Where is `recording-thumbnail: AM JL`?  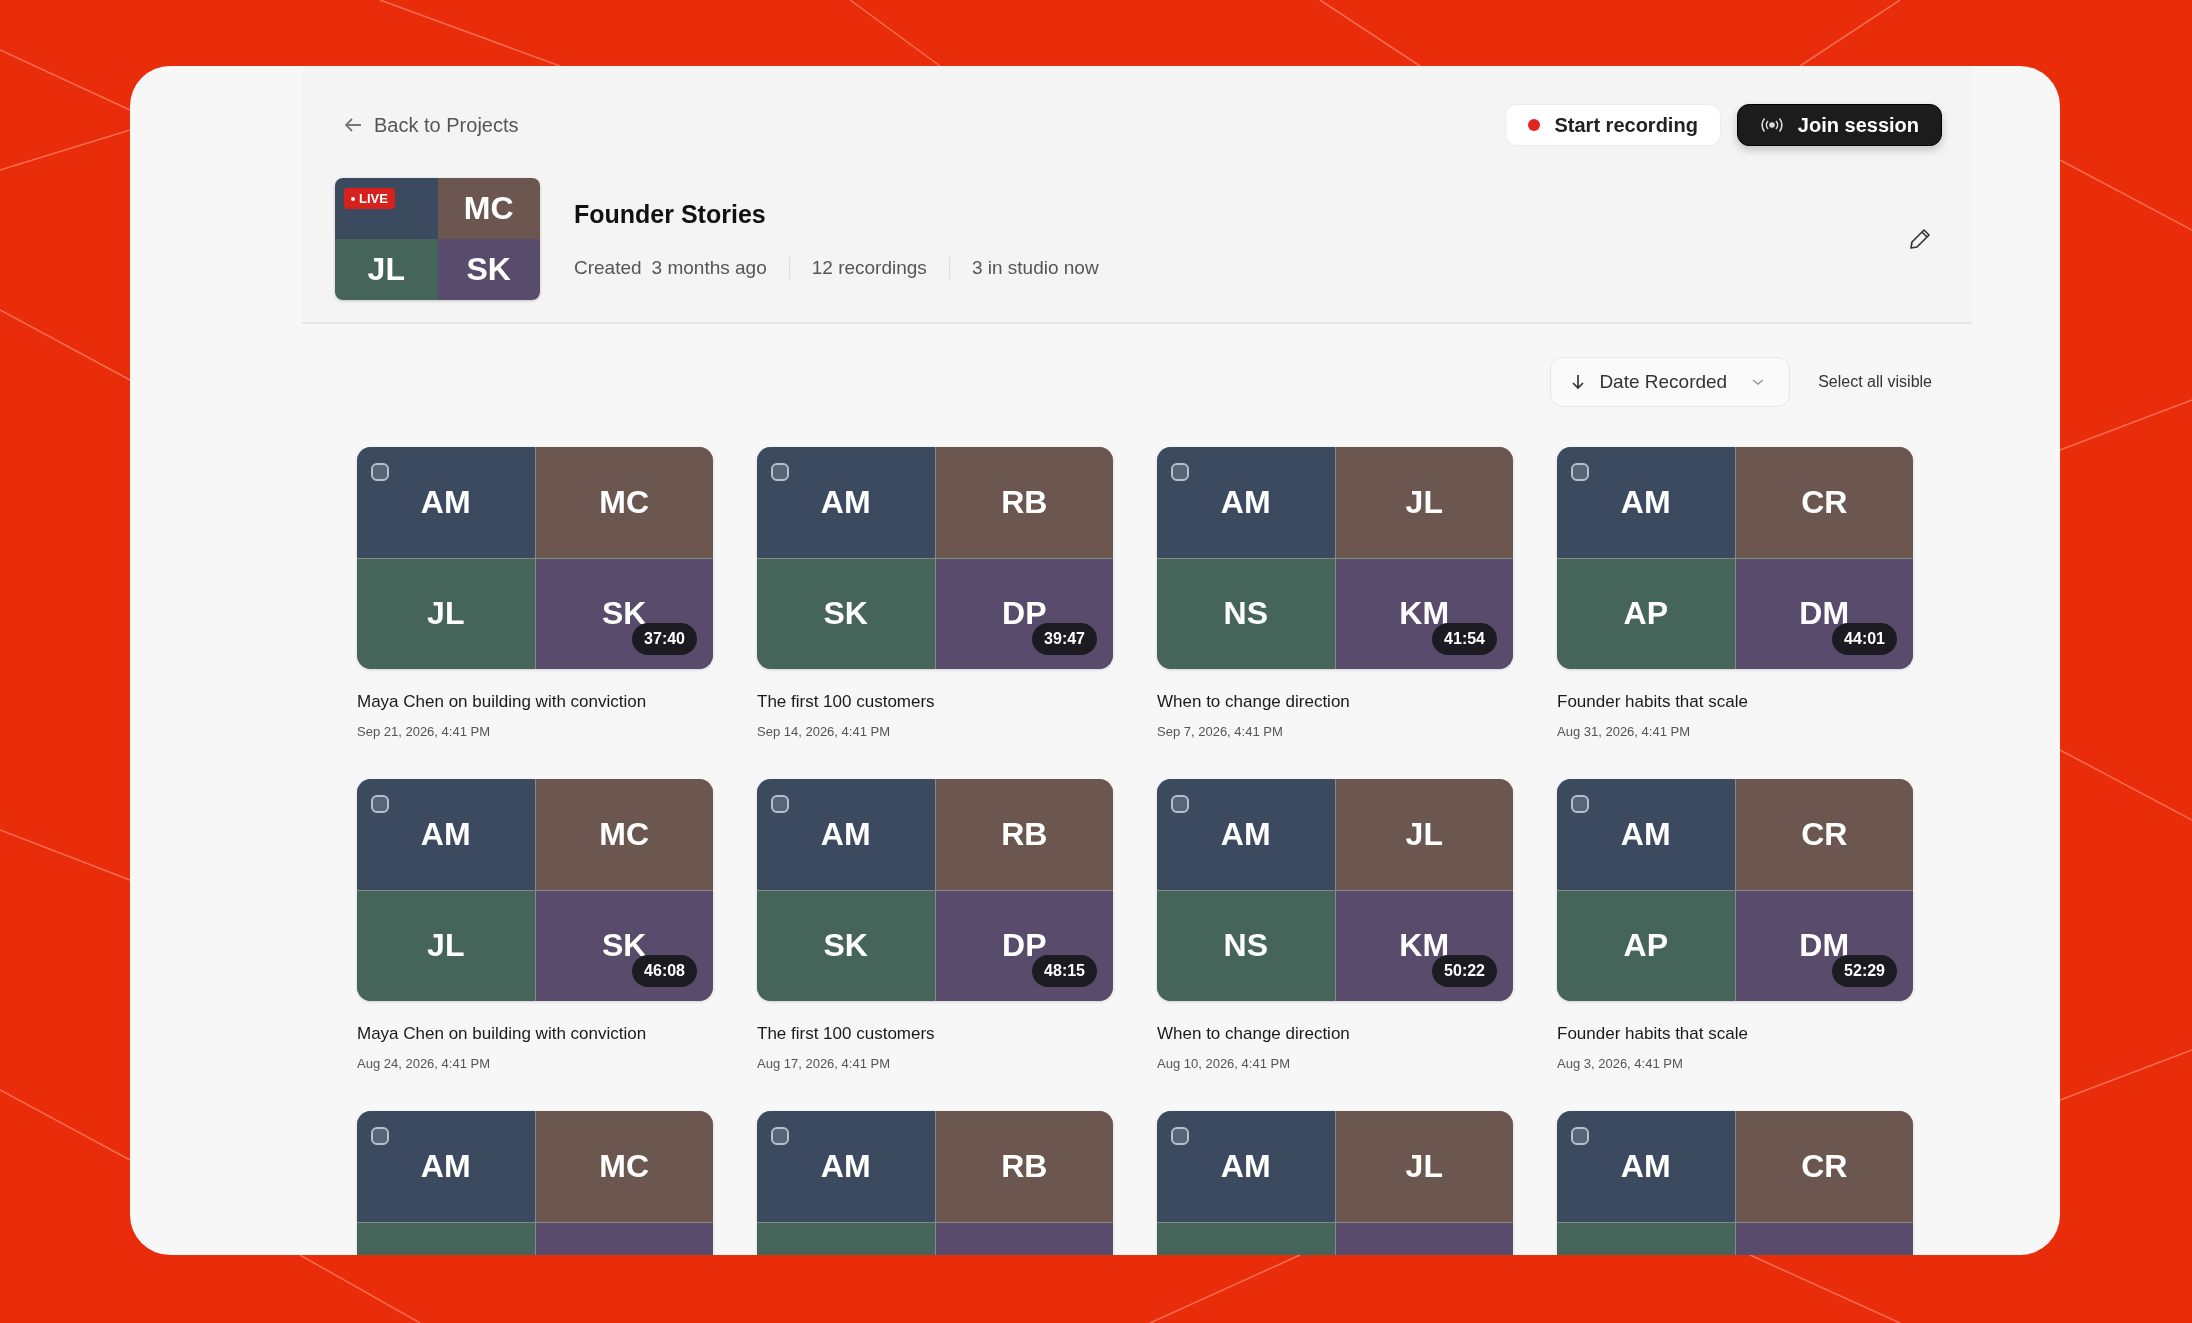
recording-thumbnail: AM JL is located at coordinates (1335, 1183).